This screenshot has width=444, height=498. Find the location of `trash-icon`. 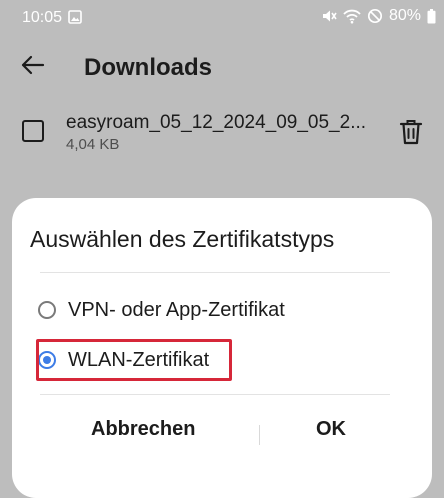

trash-icon is located at coordinates (411, 132).